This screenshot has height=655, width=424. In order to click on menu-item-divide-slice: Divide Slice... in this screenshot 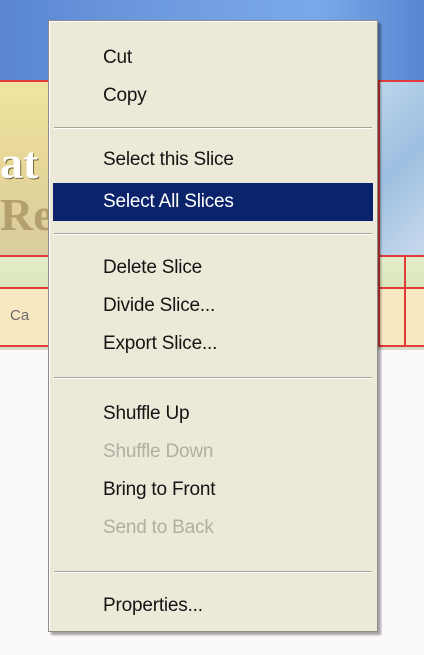, I will do `click(213, 306)`.